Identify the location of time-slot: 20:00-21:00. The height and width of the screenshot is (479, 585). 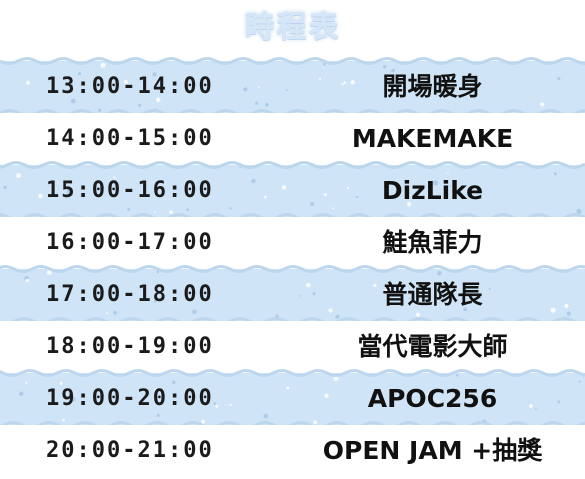
(130, 450).